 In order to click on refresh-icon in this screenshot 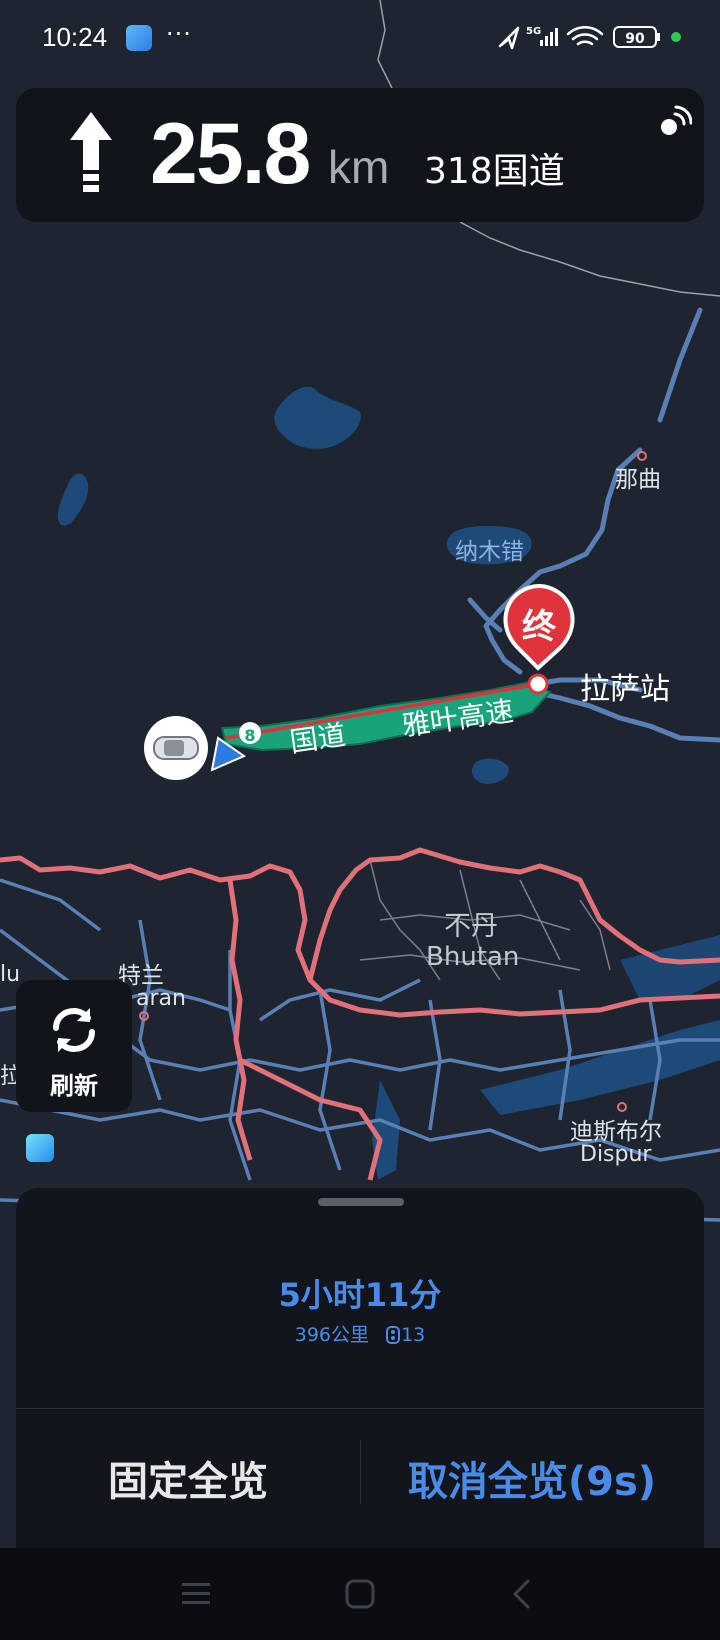, I will do `click(74, 1030)`.